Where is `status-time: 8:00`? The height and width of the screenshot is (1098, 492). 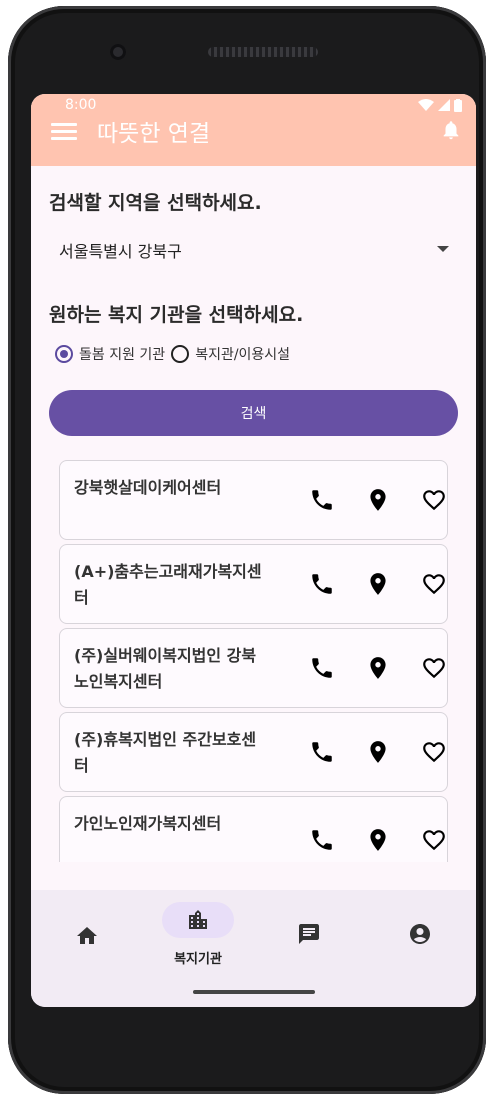 status-time: 8:00 is located at coordinates (81, 105).